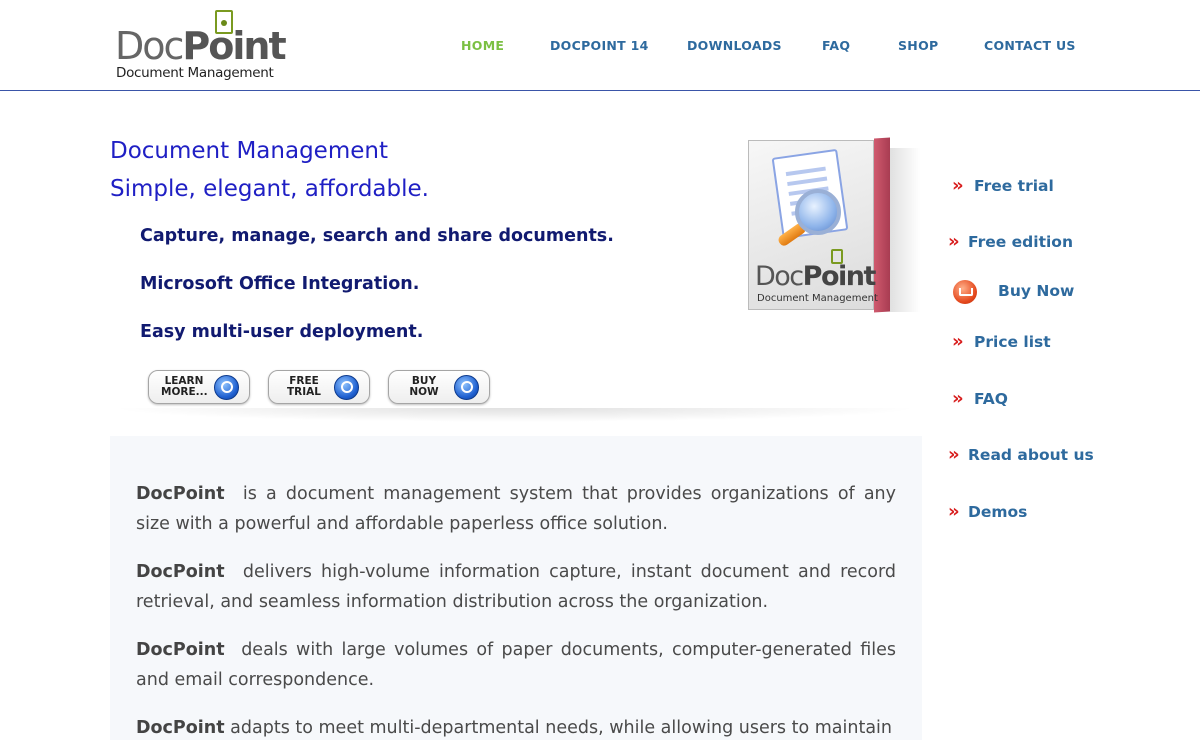 This screenshot has width=1200, height=740. I want to click on hero-title-line2: Simple, elegant, affordable., so click(269, 189).